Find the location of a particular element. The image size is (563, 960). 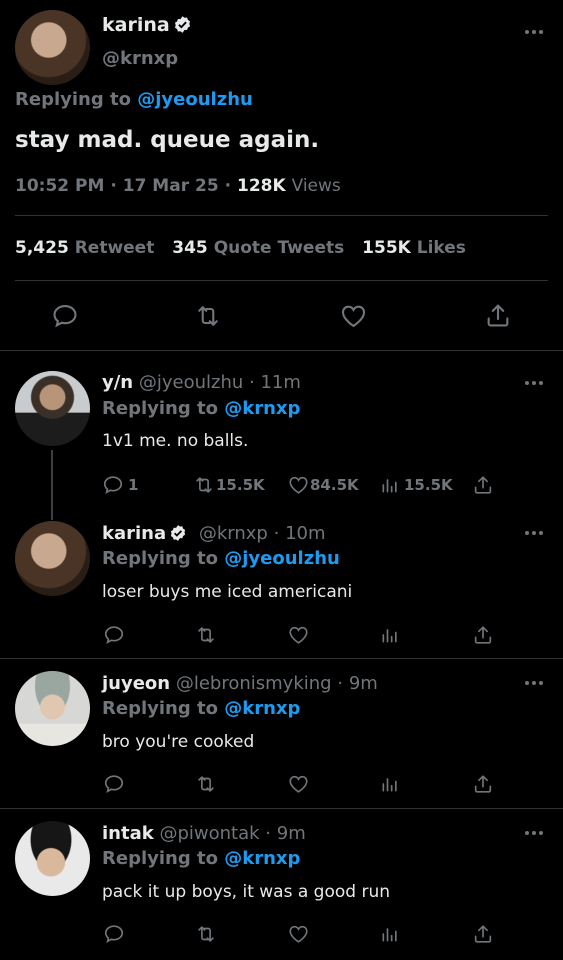

reply-author-name: y/n is located at coordinates (117, 382).